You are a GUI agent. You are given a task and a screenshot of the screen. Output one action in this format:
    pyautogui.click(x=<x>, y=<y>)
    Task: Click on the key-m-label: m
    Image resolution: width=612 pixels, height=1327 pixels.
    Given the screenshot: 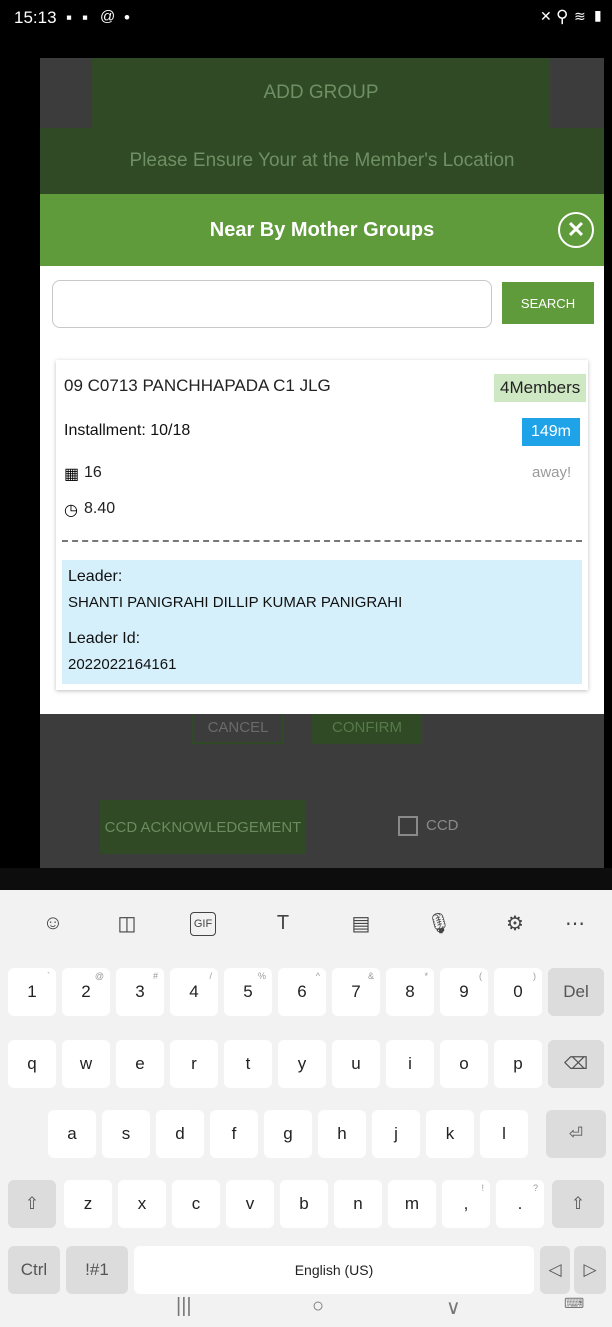 What is the action you would take?
    pyautogui.click(x=412, y=1203)
    